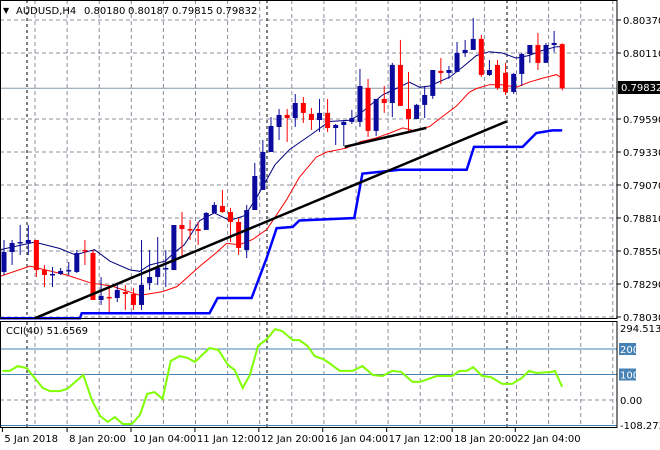 The height and width of the screenshot is (450, 660). I want to click on time-tick-label: 16 Jan 04:00, so click(356, 439).